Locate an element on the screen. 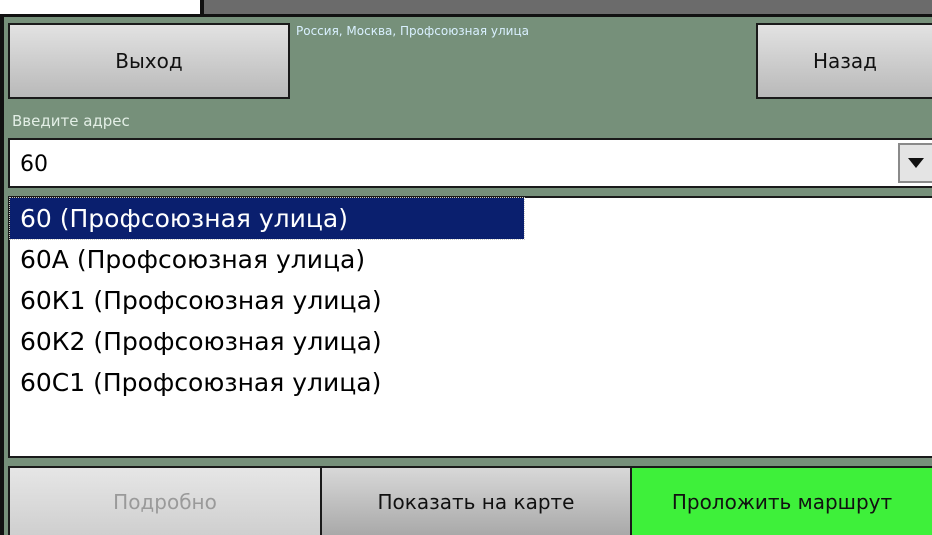 The height and width of the screenshot is (535, 932). address-input-value: 60 is located at coordinates (34, 164).